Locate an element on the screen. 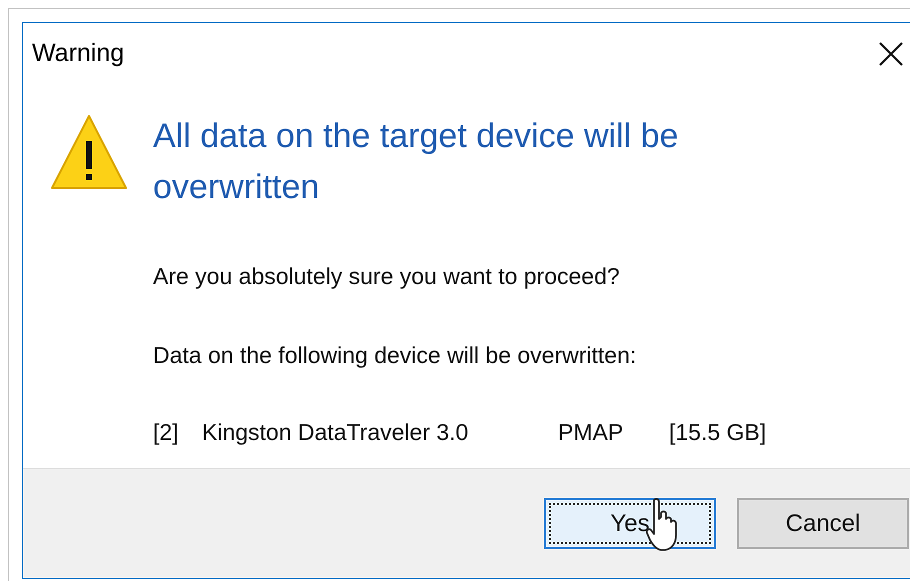  warning-heading: All data on the target device will be overwritten is located at coordinates (416, 162).